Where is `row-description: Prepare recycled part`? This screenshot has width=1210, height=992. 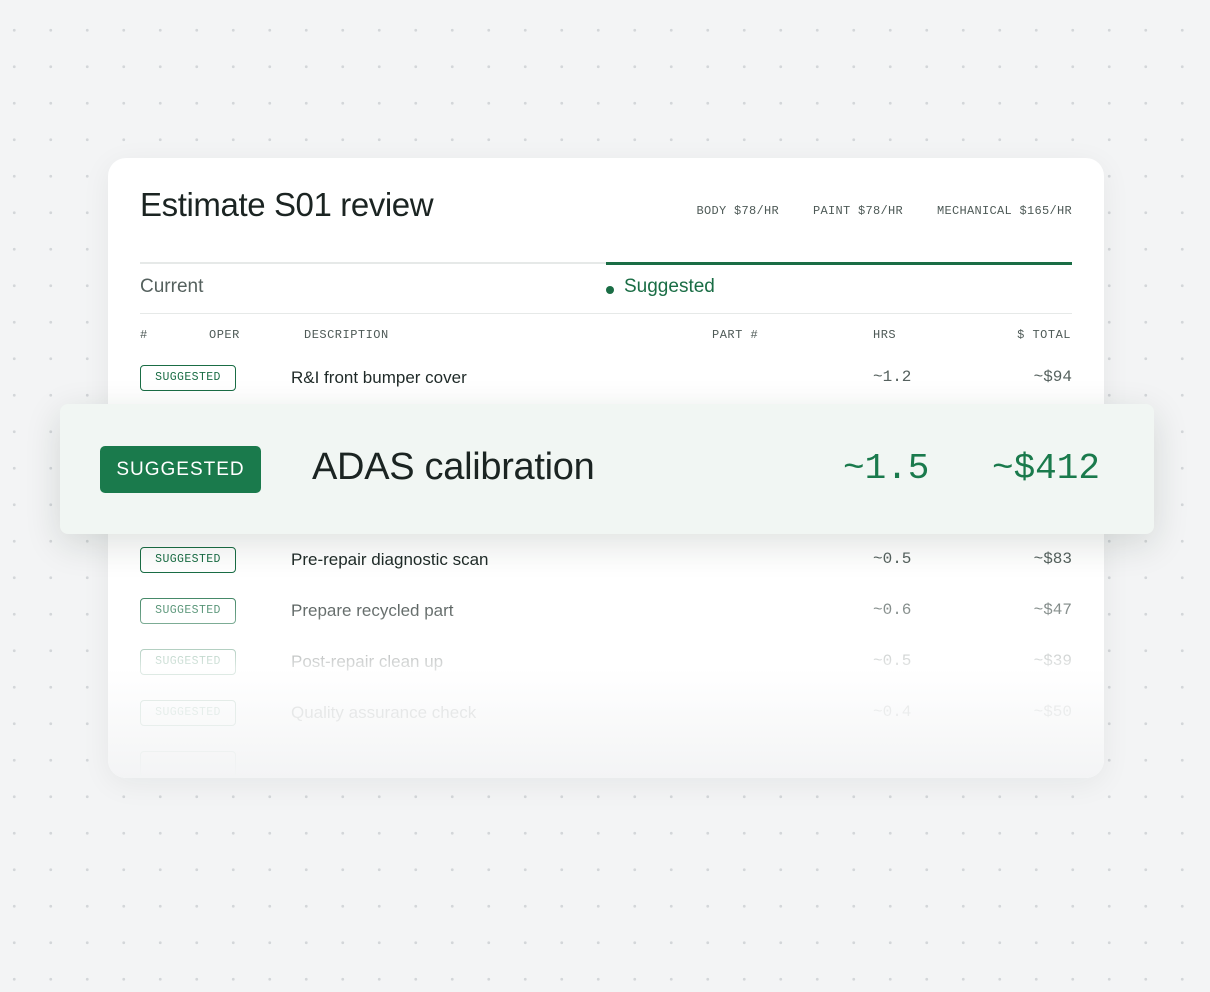
row-description: Prepare recycled part is located at coordinates (372, 610).